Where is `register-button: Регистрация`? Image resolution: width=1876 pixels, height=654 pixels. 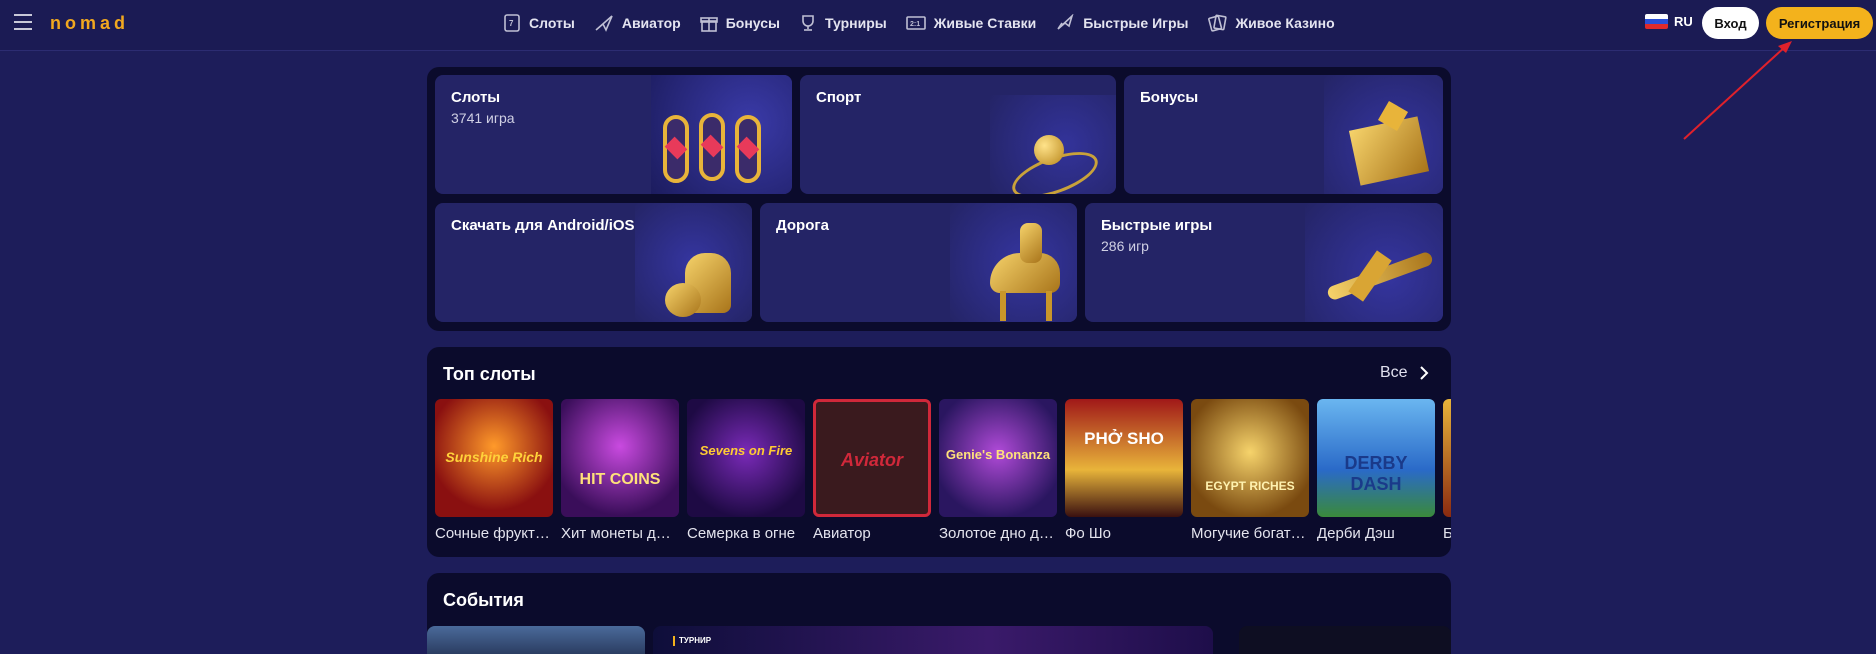 register-button: Регистрация is located at coordinates (1819, 23).